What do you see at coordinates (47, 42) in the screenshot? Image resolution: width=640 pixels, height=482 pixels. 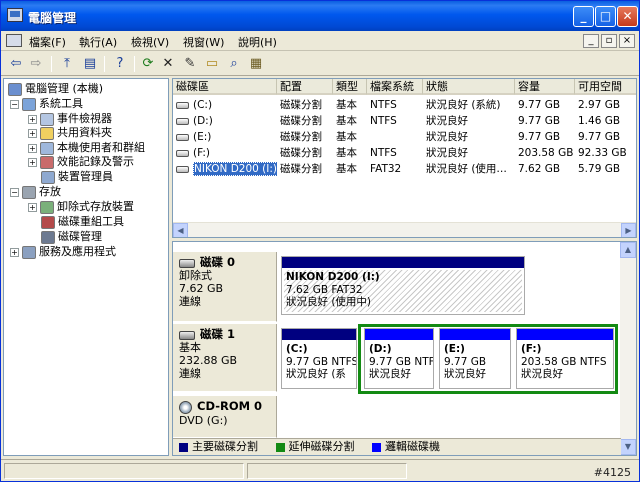 I see `menu-file: 檔案(F)` at bounding box center [47, 42].